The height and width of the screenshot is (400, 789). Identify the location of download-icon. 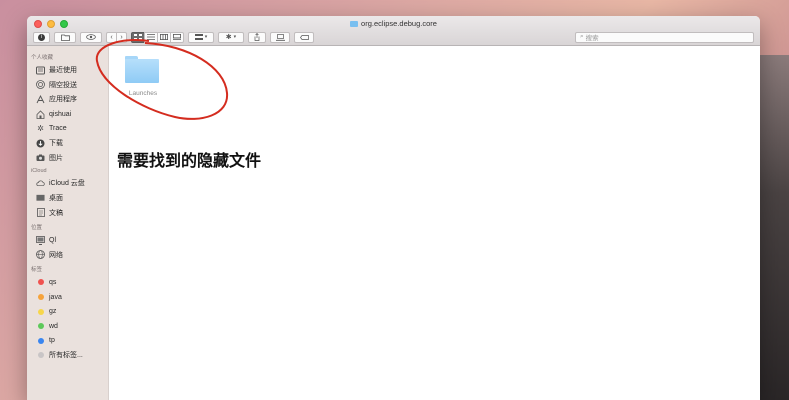
(40, 143).